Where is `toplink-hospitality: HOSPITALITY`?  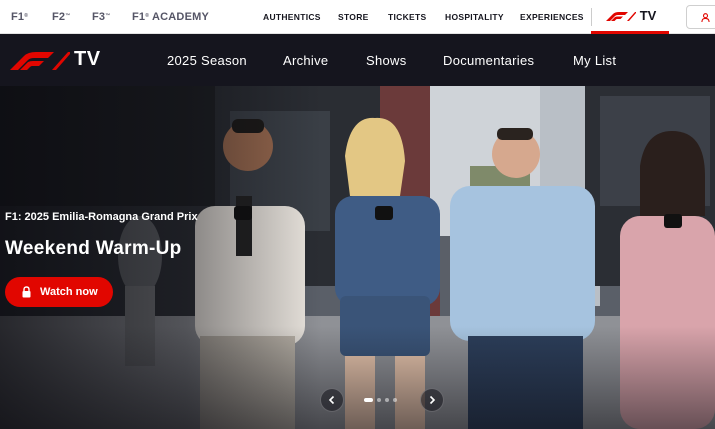 toplink-hospitality: HOSPITALITY is located at coordinates (474, 17).